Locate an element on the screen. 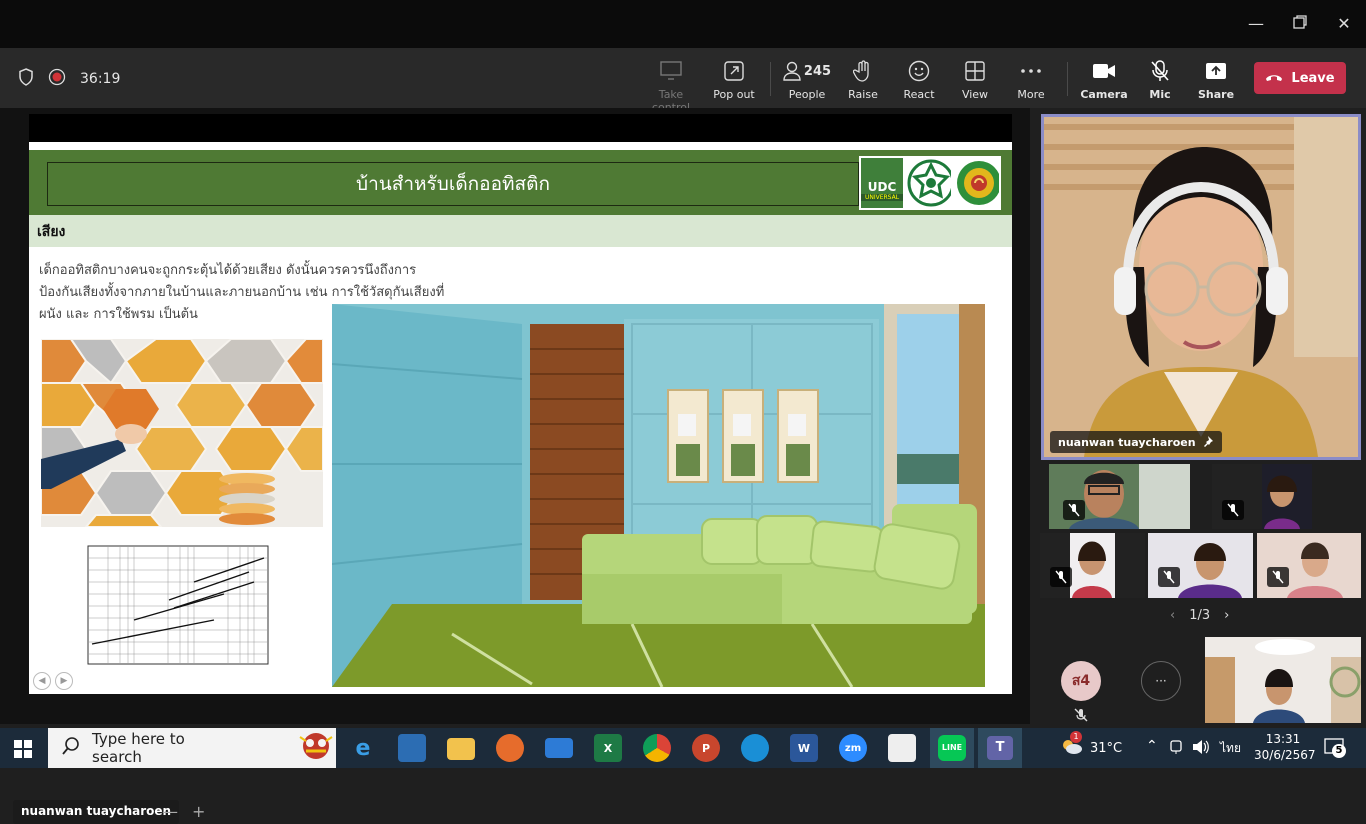 Image resolution: width=1366 pixels, height=824 pixels. shield-icon is located at coordinates (26, 79).